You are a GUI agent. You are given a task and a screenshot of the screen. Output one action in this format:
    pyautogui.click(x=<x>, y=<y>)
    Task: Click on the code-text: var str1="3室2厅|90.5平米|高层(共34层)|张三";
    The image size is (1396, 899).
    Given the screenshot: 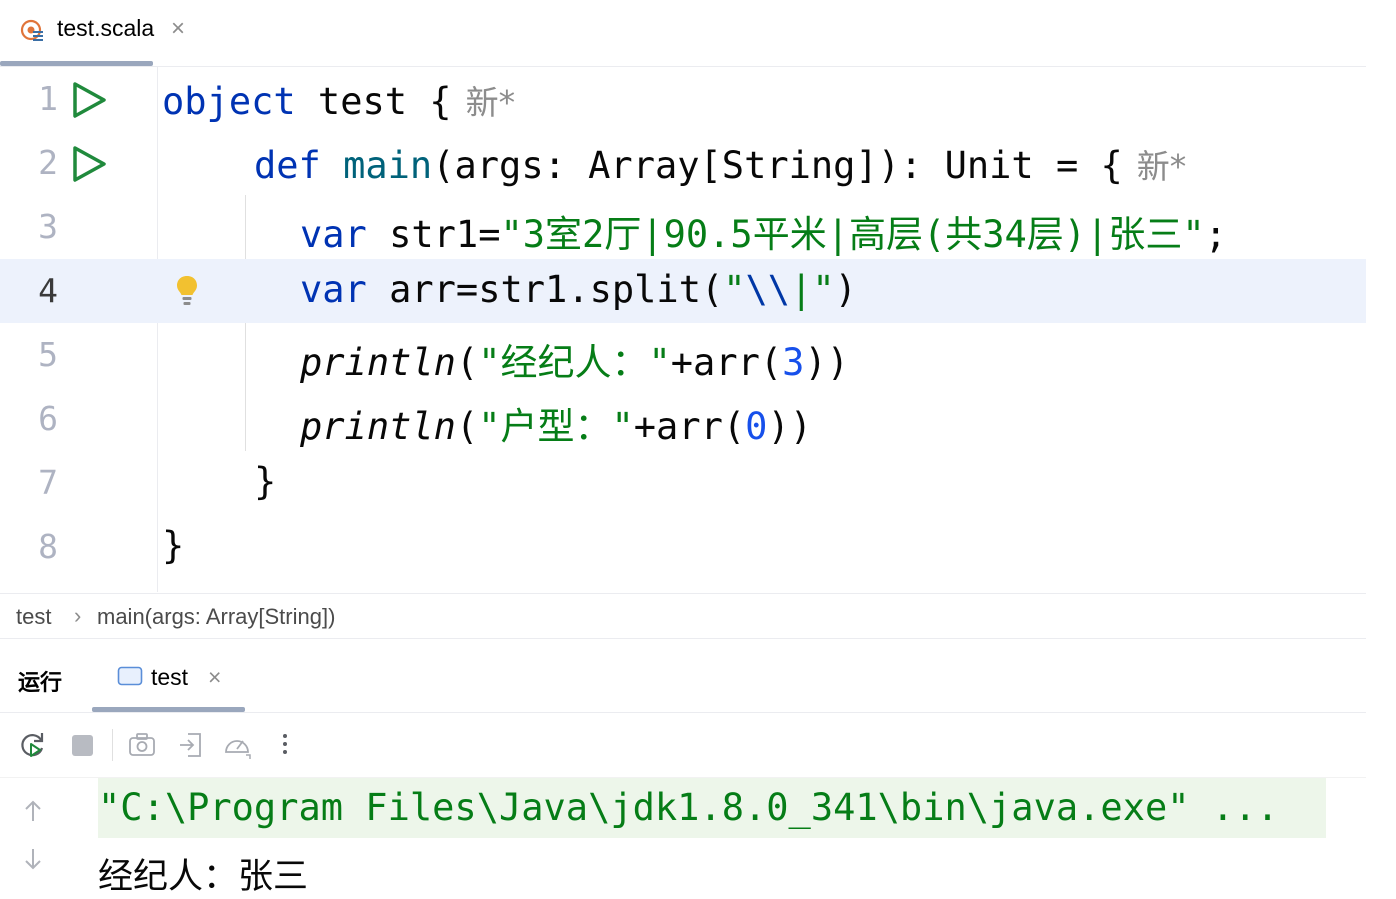 What is the action you would take?
    pyautogui.click(x=763, y=234)
    